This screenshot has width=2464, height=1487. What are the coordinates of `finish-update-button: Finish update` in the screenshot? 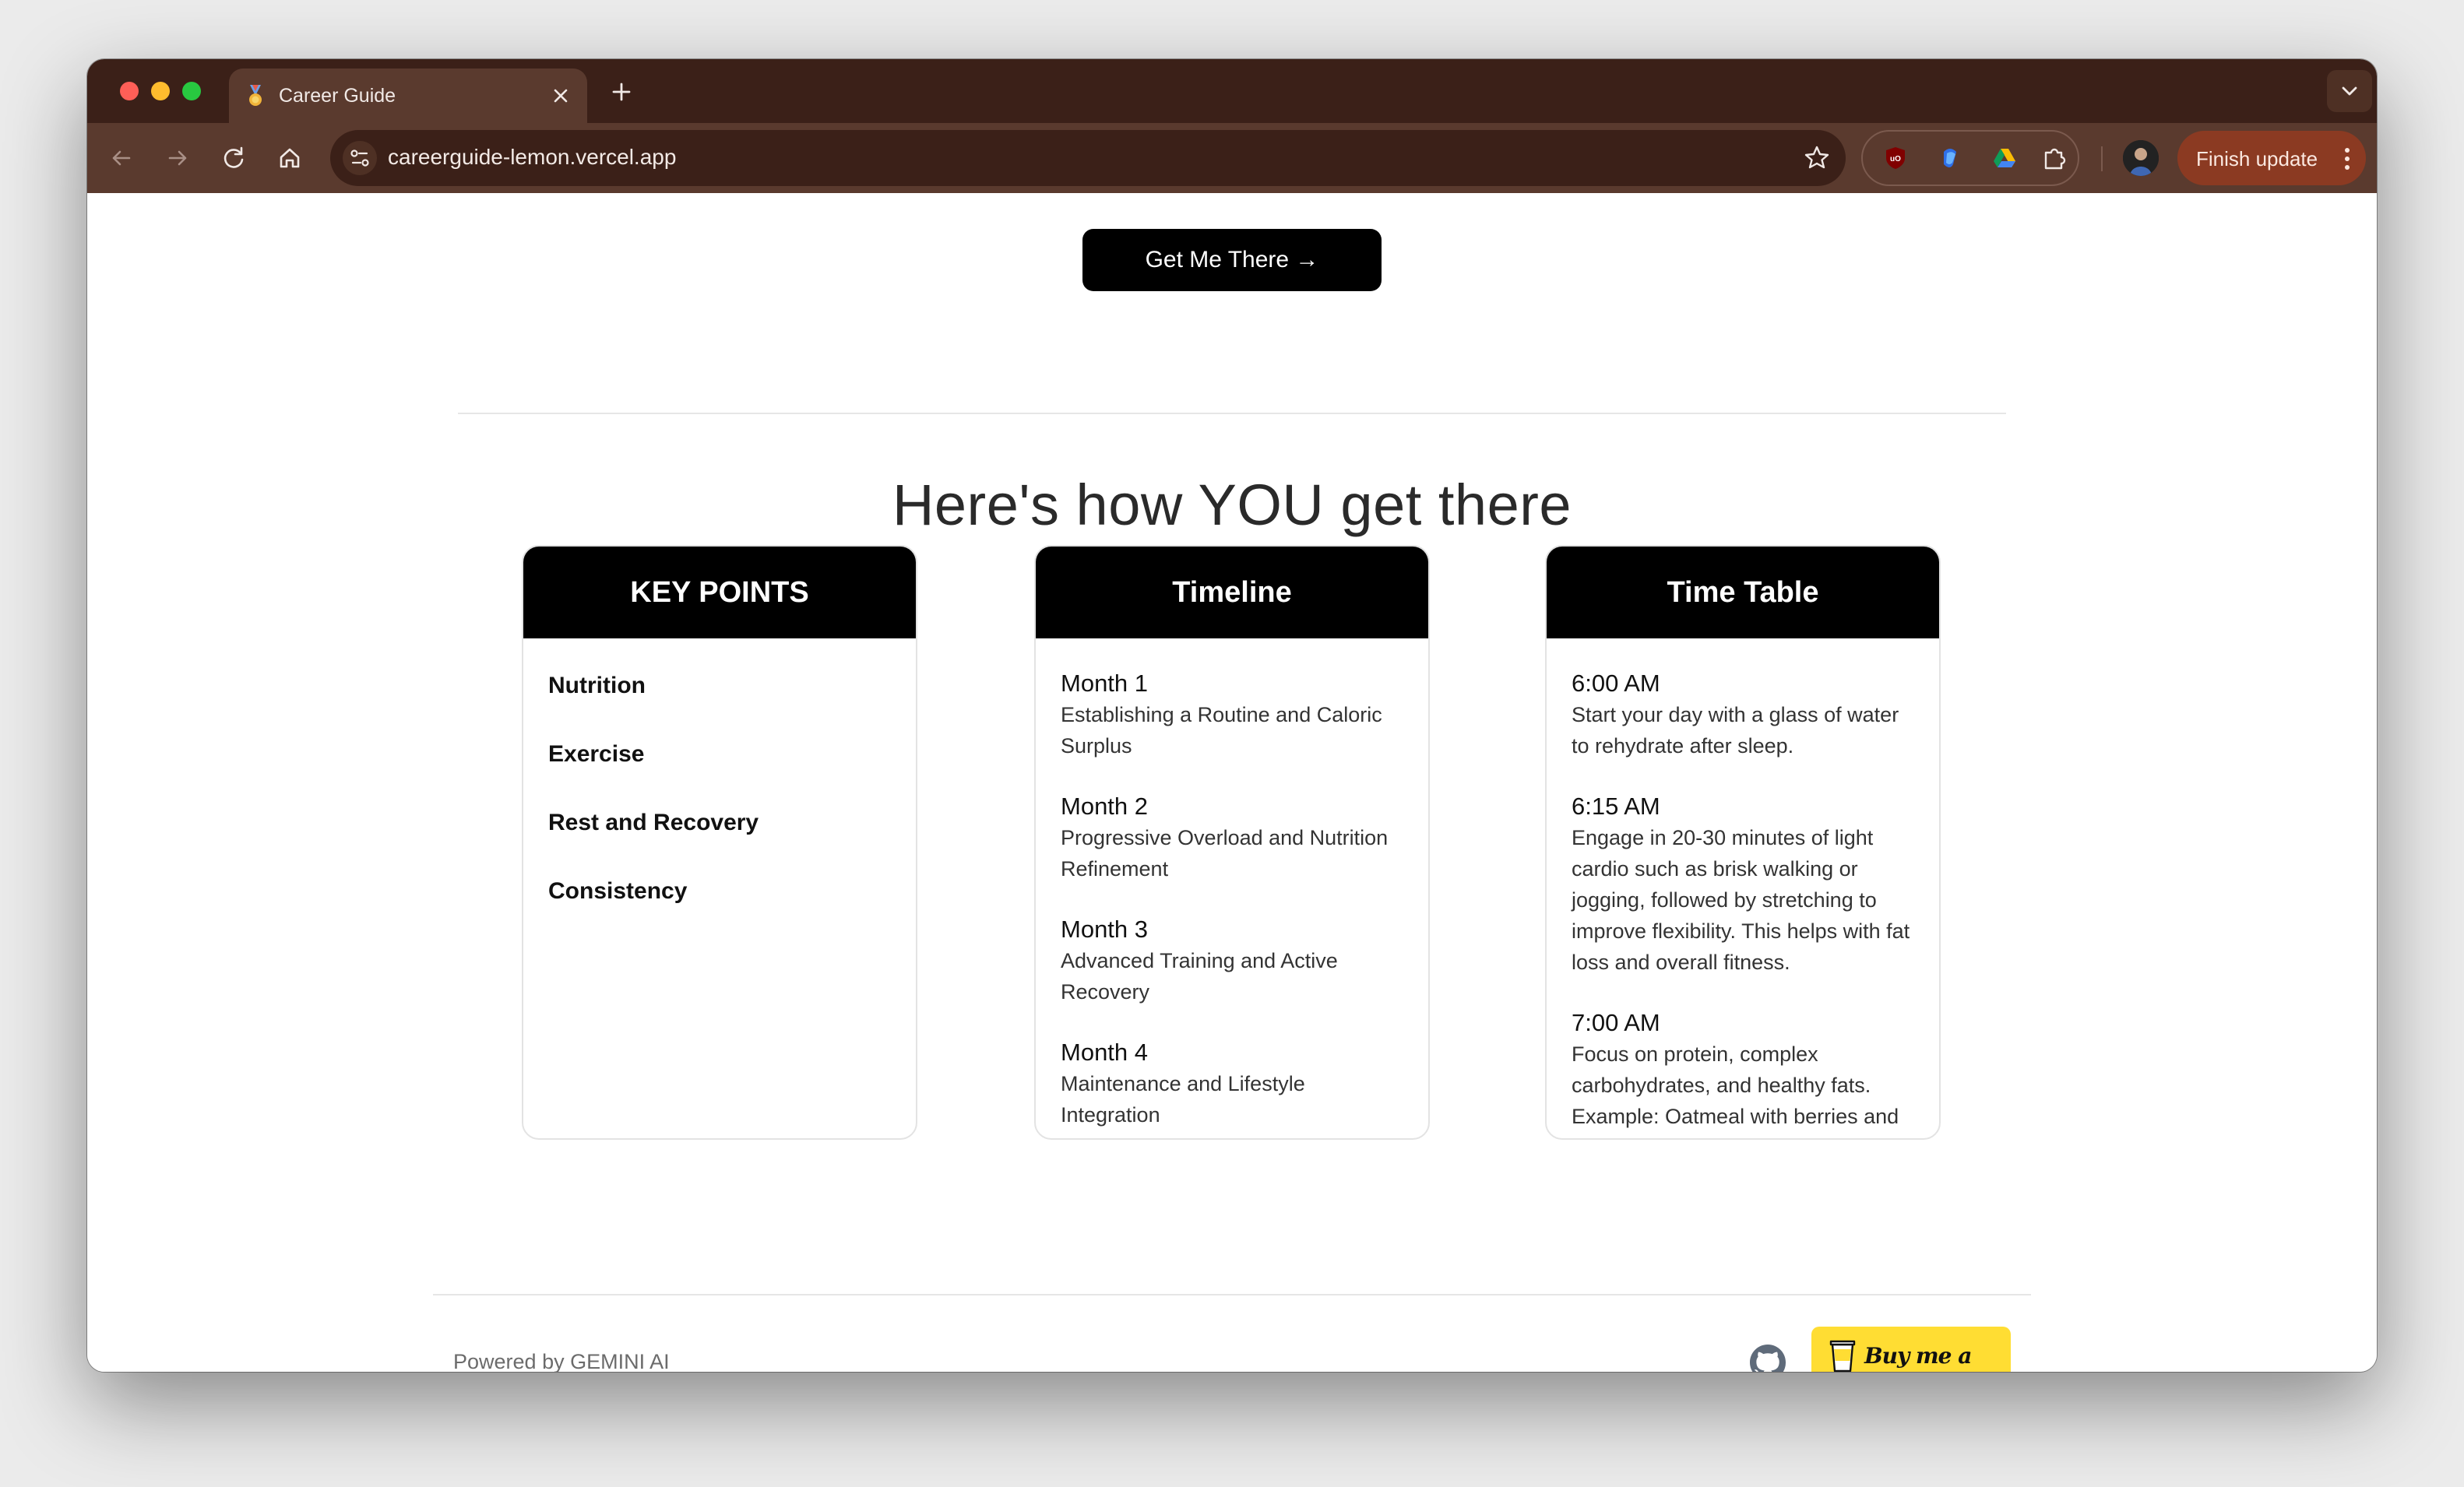 It's located at (2271, 158).